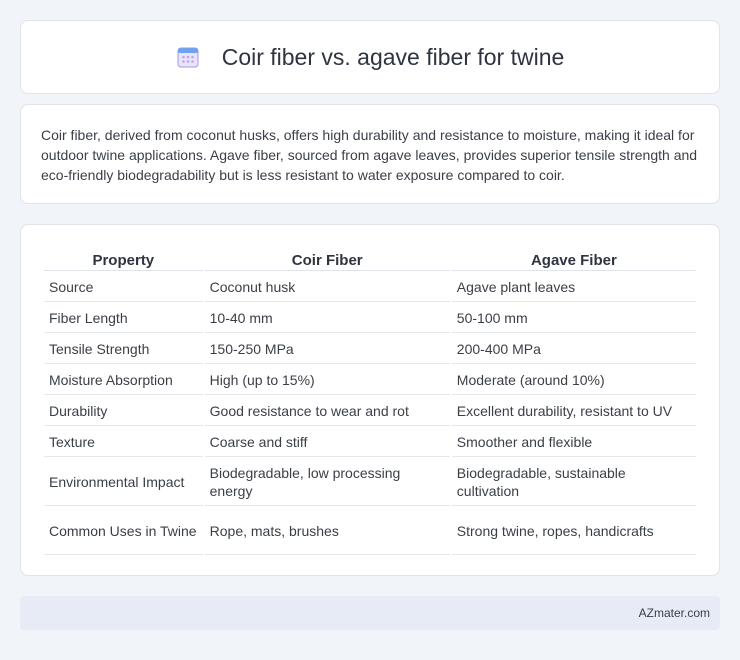 This screenshot has width=740, height=660. What do you see at coordinates (123, 482) in the screenshot?
I see `table-cell: Environmental Impact` at bounding box center [123, 482].